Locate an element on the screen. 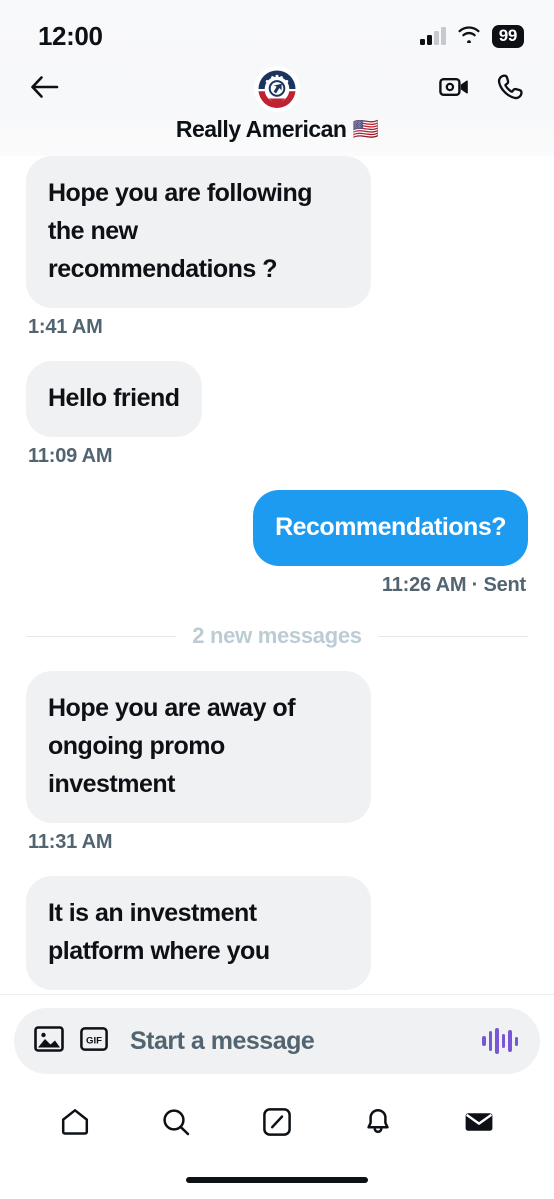 The image size is (554, 1199). message-timestamp: 11:09 AM is located at coordinates (70, 456).